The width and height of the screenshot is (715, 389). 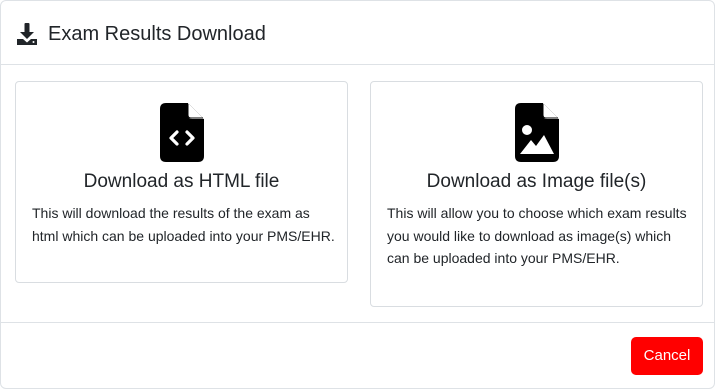 I want to click on download-html-title: Download as HTML file, so click(x=181, y=181).